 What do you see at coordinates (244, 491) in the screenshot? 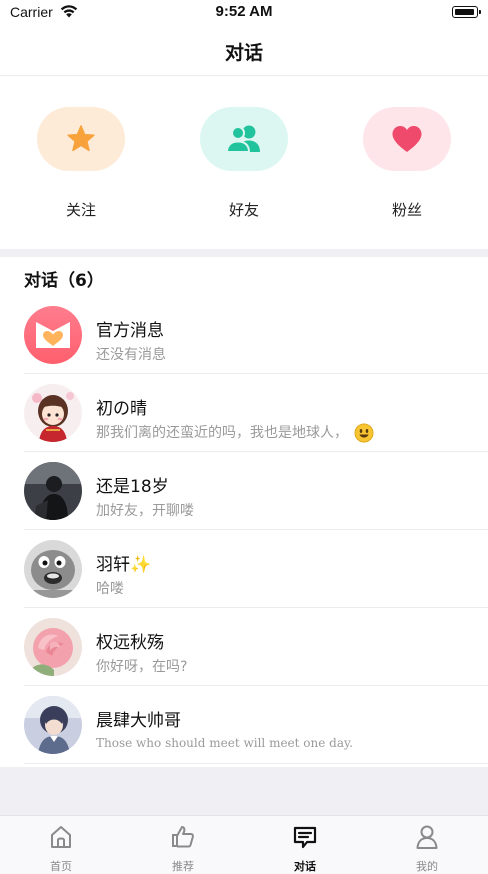
I see `conversation-row: 还是18岁 加好友，开聊喽` at bounding box center [244, 491].